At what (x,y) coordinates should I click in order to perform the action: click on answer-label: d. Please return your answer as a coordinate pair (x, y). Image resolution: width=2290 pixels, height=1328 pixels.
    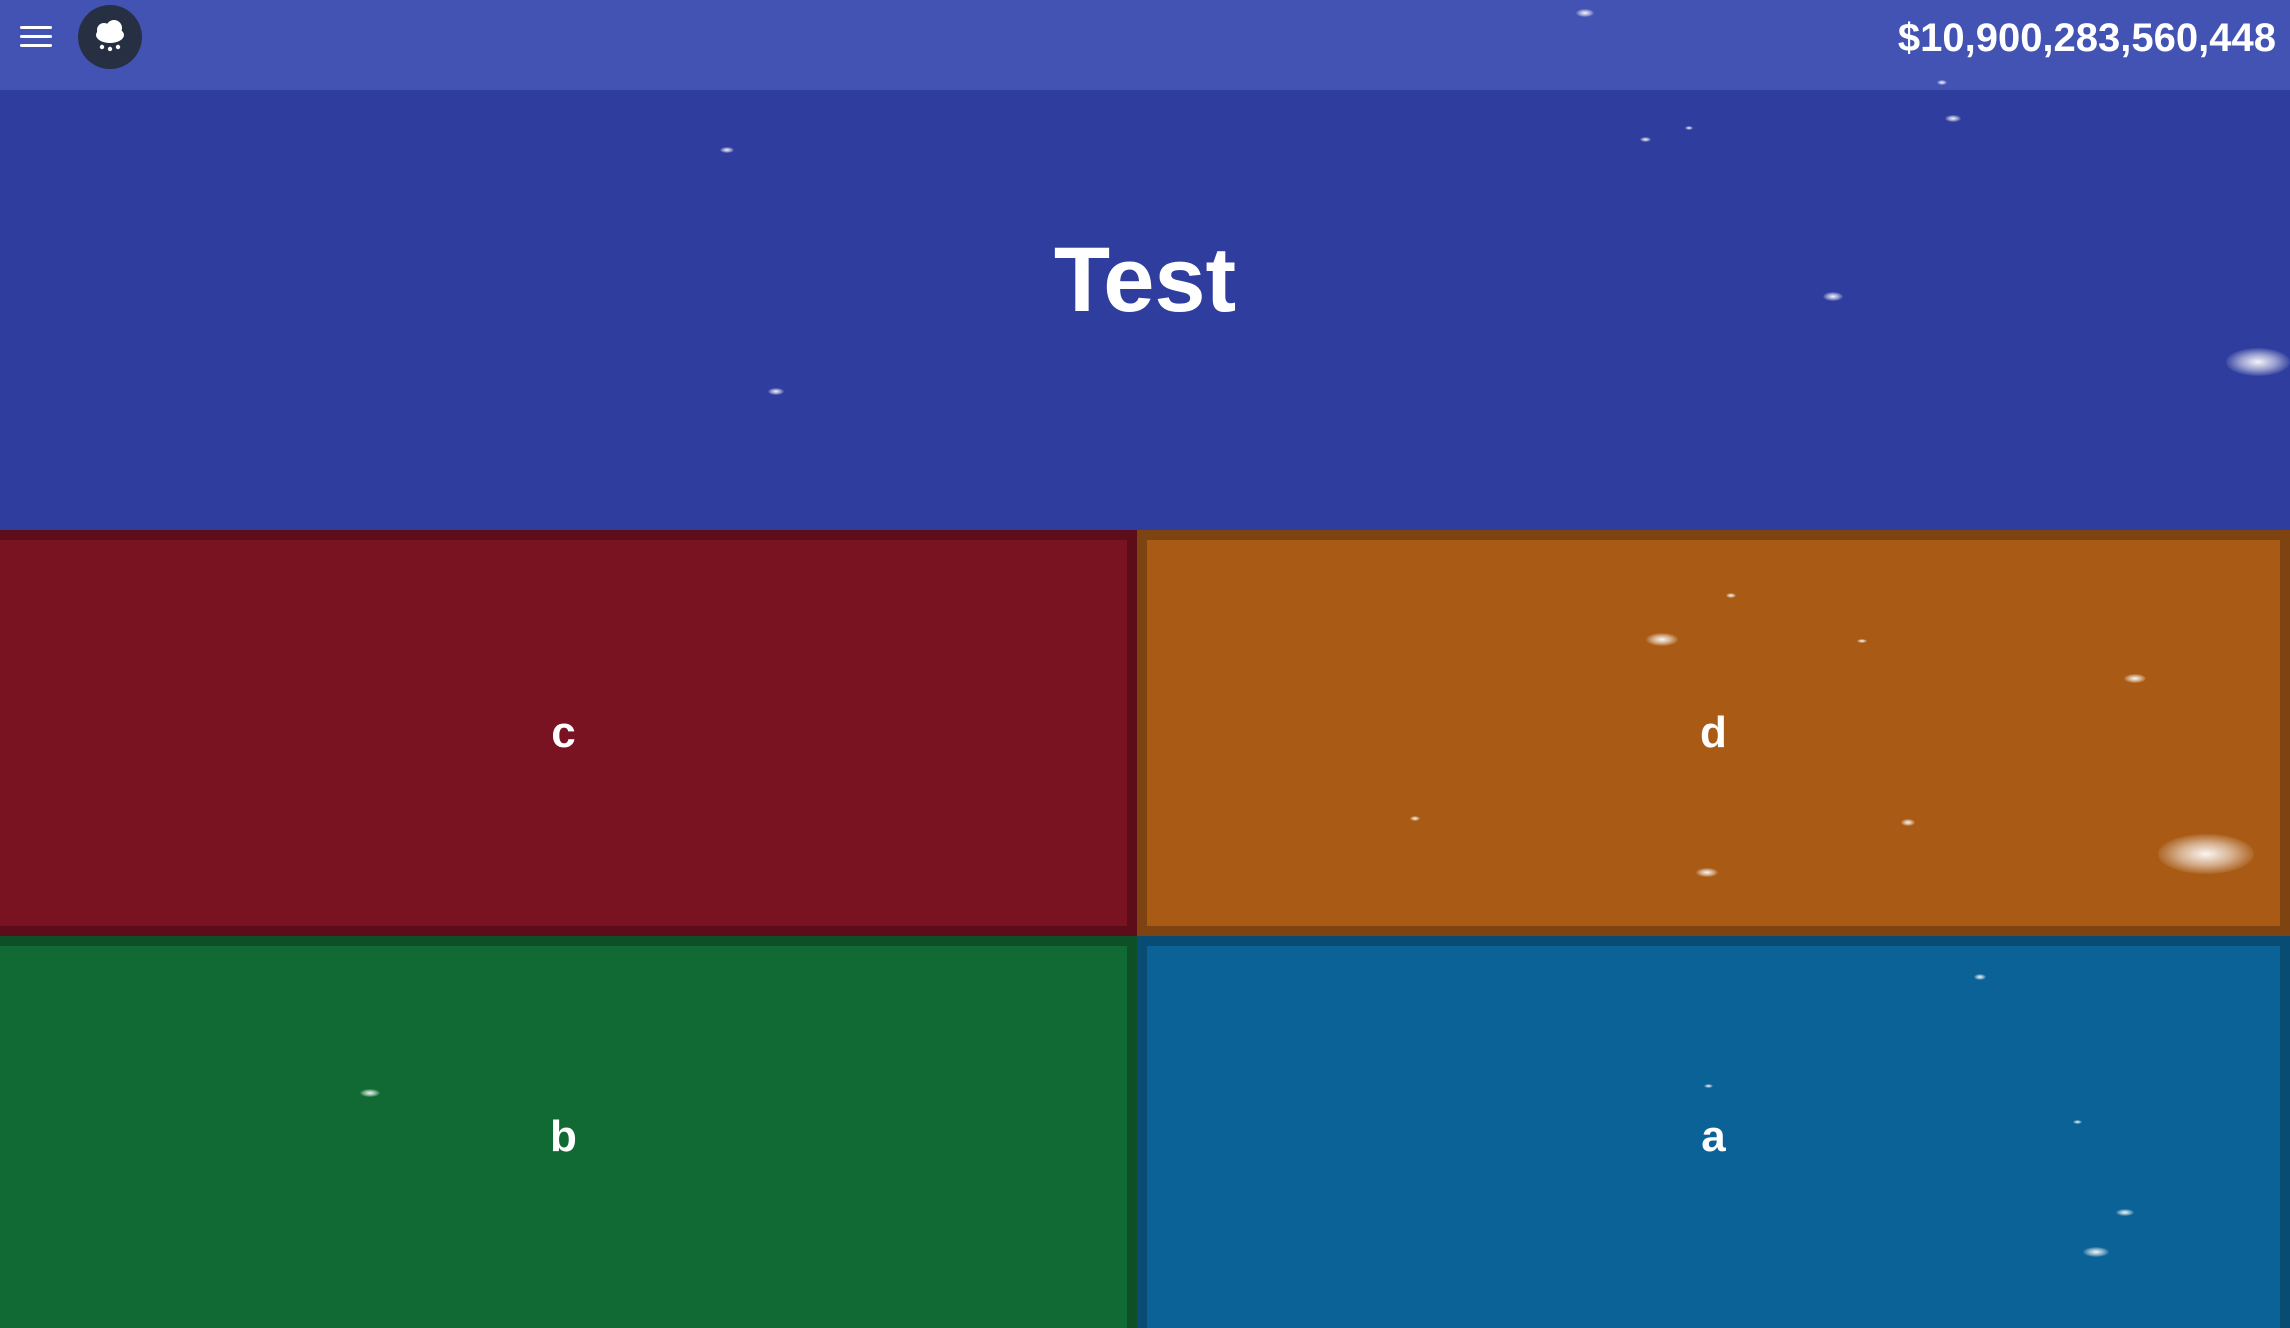
    Looking at the image, I should click on (1713, 732).